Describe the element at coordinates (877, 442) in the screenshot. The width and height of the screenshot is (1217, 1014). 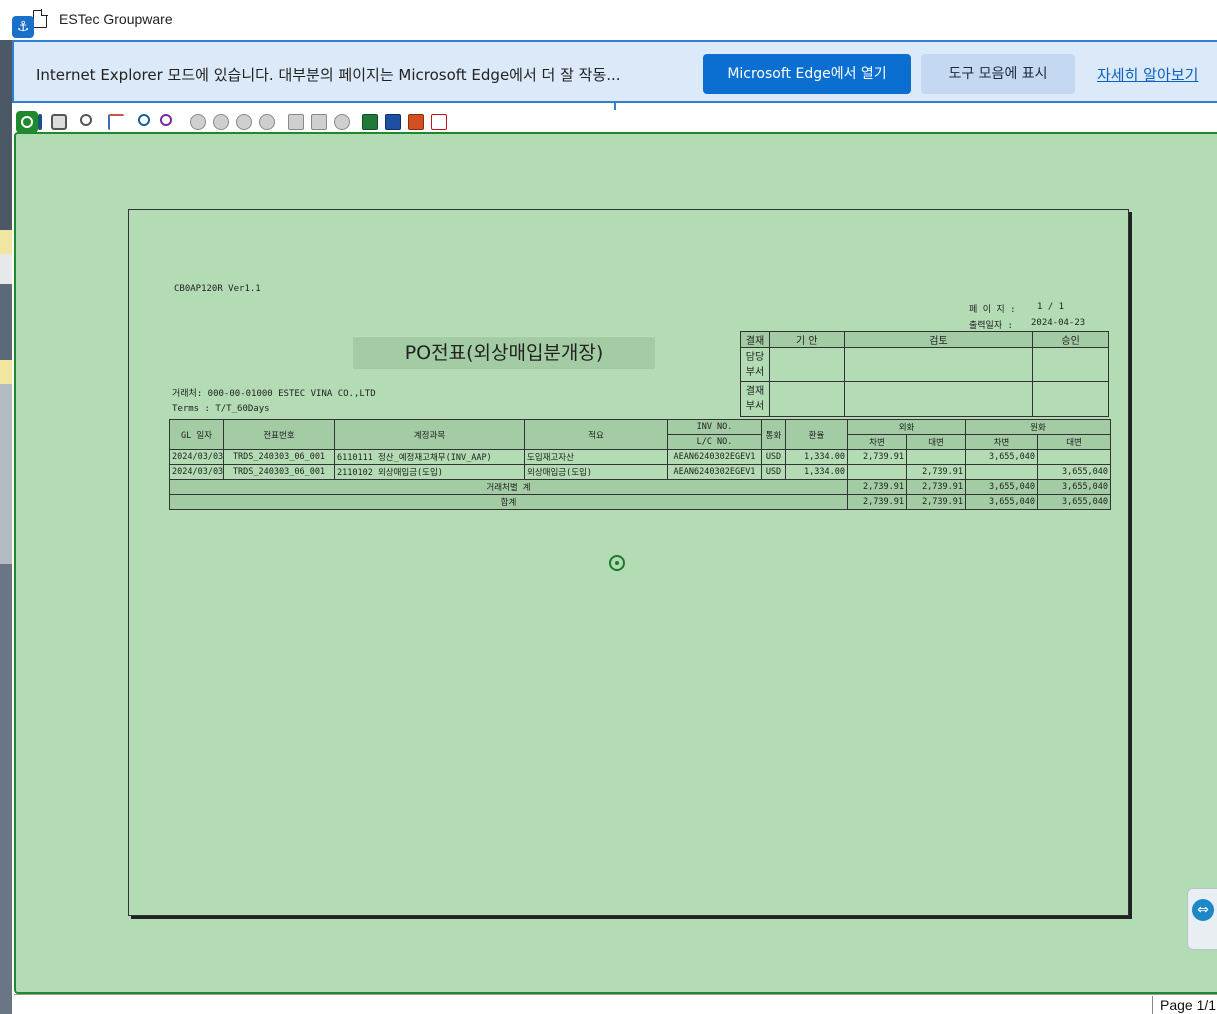
I see `col-fx-debit: 차변` at that location.